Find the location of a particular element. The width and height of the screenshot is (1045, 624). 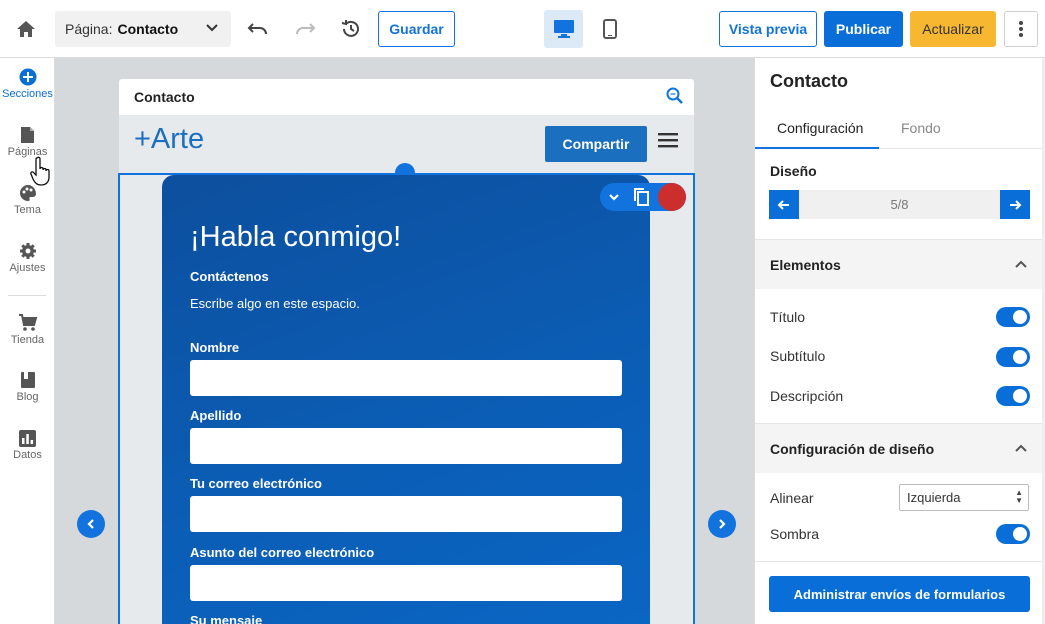

select-arrows-icon: ▲ ▼ is located at coordinates (1019, 496).